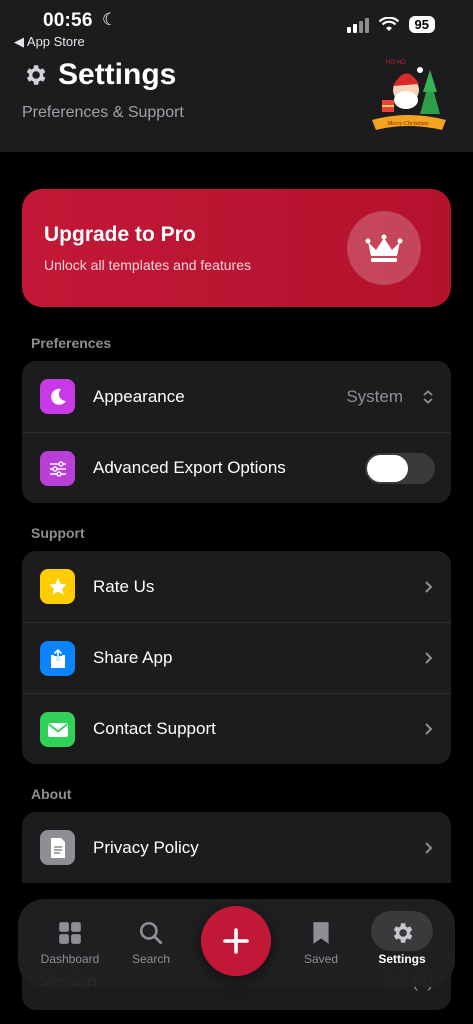 This screenshot has height=1024, width=473. Describe the element at coordinates (402, 959) in the screenshot. I see `tab-settings-label: Settings` at that location.